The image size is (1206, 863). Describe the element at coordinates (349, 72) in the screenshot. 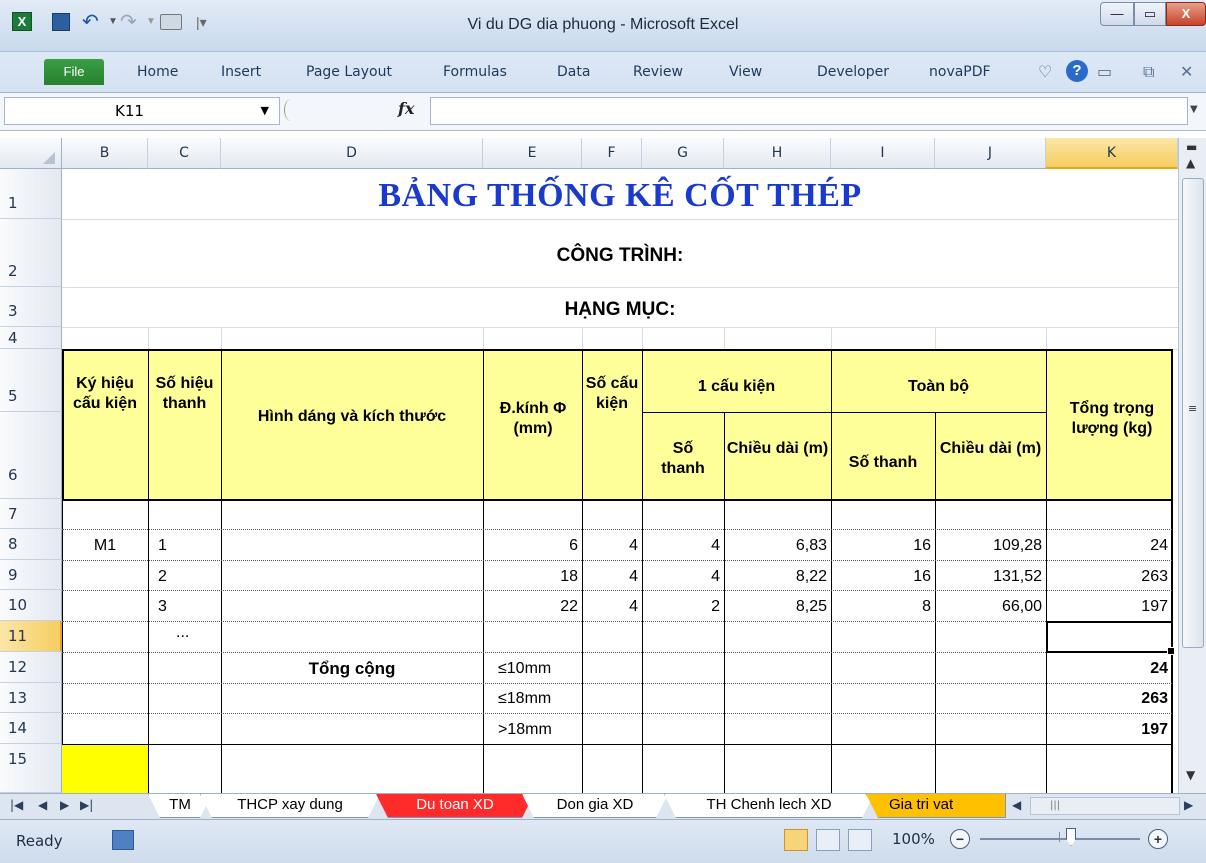

I see `tab-page-layout: Page Layout` at that location.